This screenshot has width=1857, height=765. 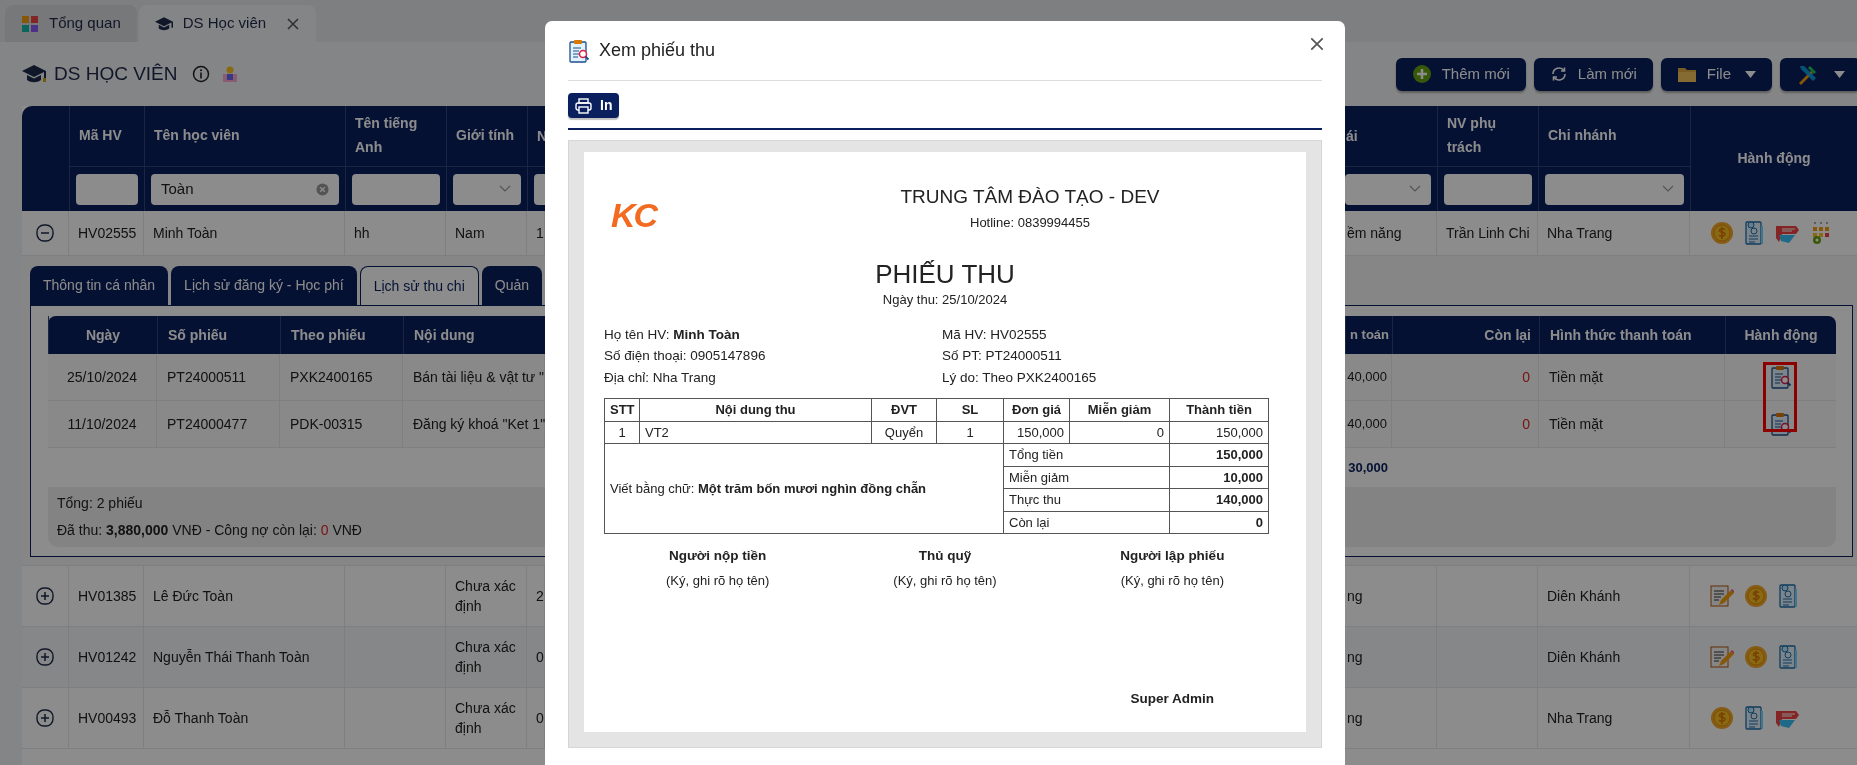 What do you see at coordinates (102, 424) in the screenshot?
I see `table-cell-text: 11/10/2024` at bounding box center [102, 424].